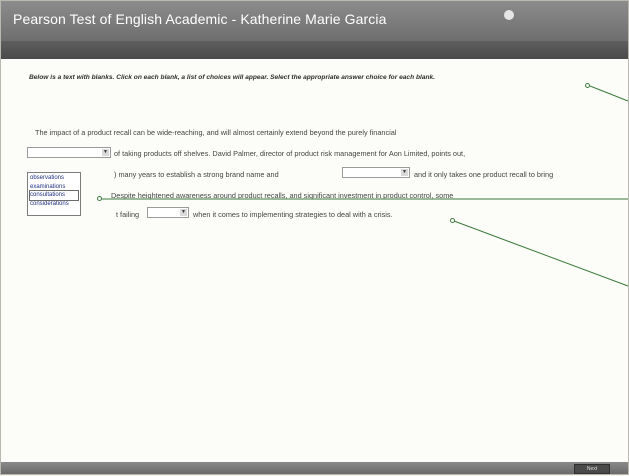 The width and height of the screenshot is (629, 476). What do you see at coordinates (592, 469) in the screenshot?
I see `next-button: Next` at bounding box center [592, 469].